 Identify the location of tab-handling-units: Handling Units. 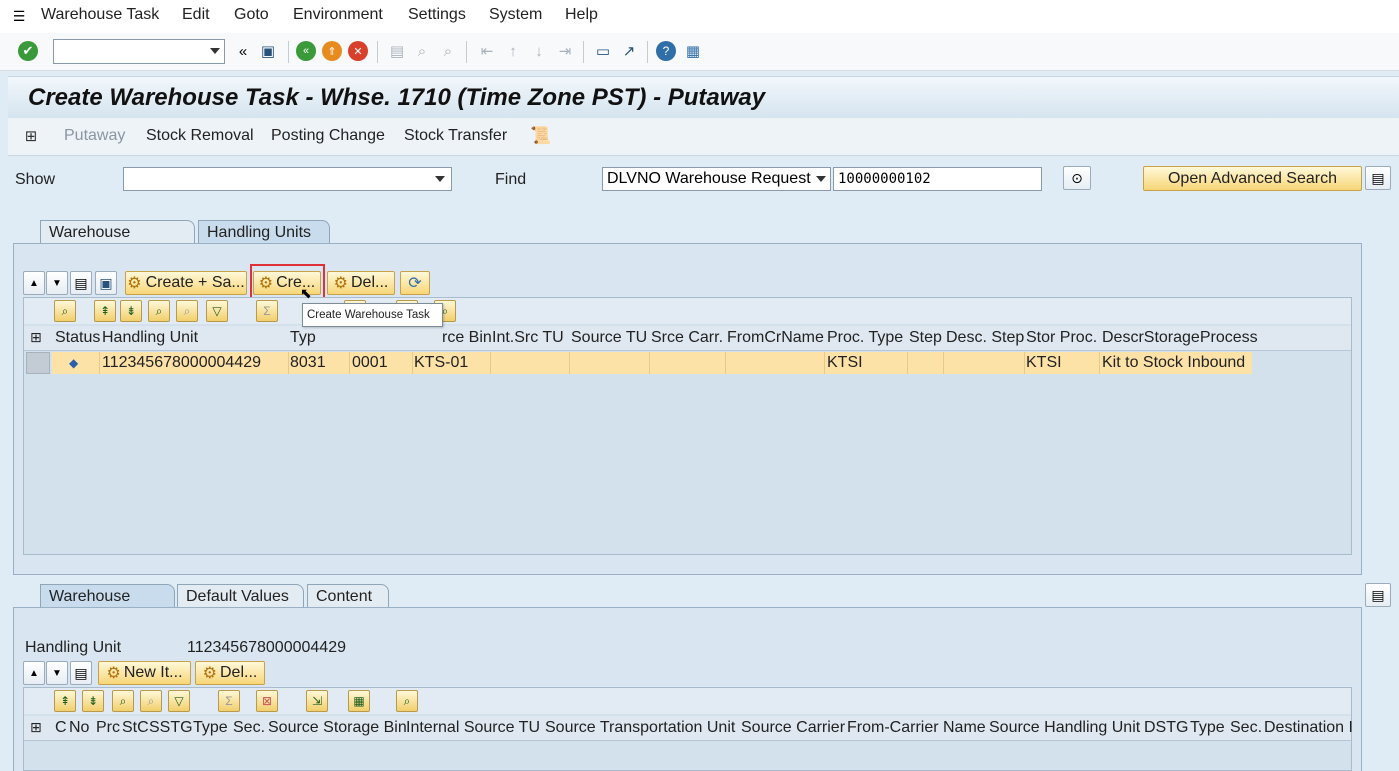
(264, 232).